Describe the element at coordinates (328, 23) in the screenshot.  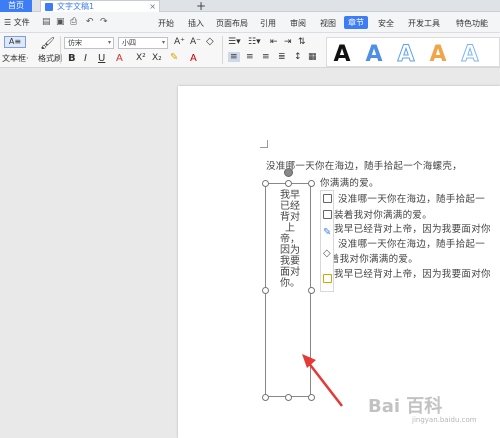
I see `menu-view: 视图` at that location.